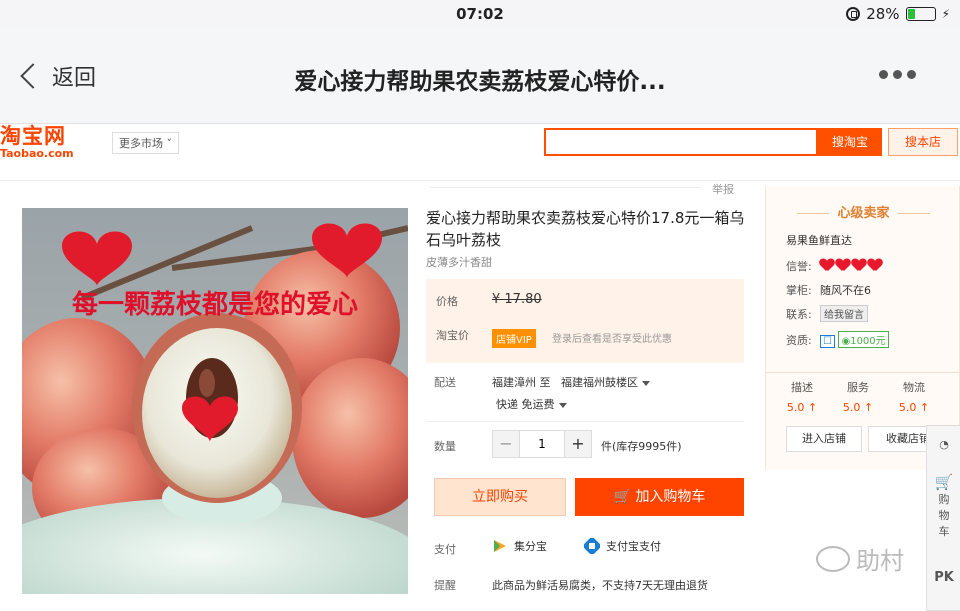 Image resolution: width=960 pixels, height=611 pixels. Describe the element at coordinates (923, 142) in the screenshot. I see `search-store-button: 搜本店` at that location.